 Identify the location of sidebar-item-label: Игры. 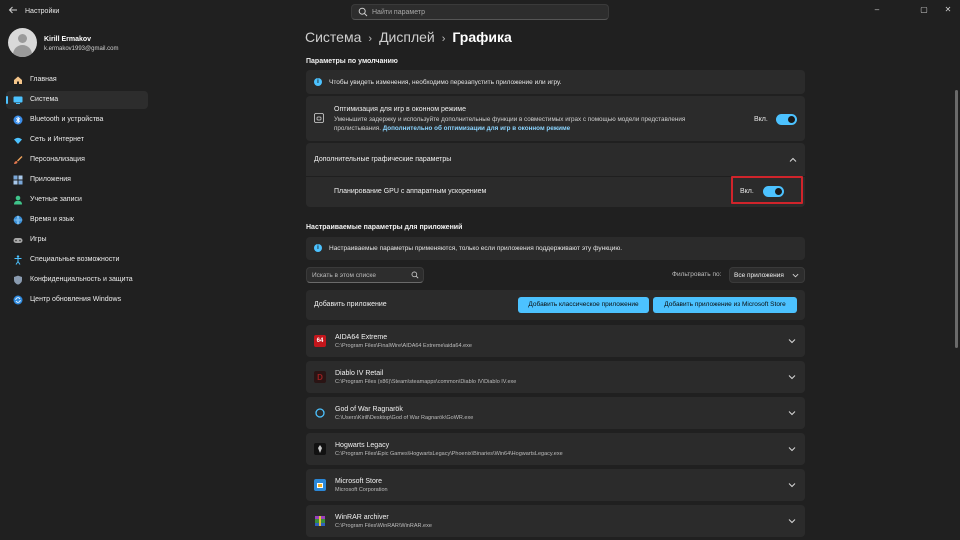
(38, 239).